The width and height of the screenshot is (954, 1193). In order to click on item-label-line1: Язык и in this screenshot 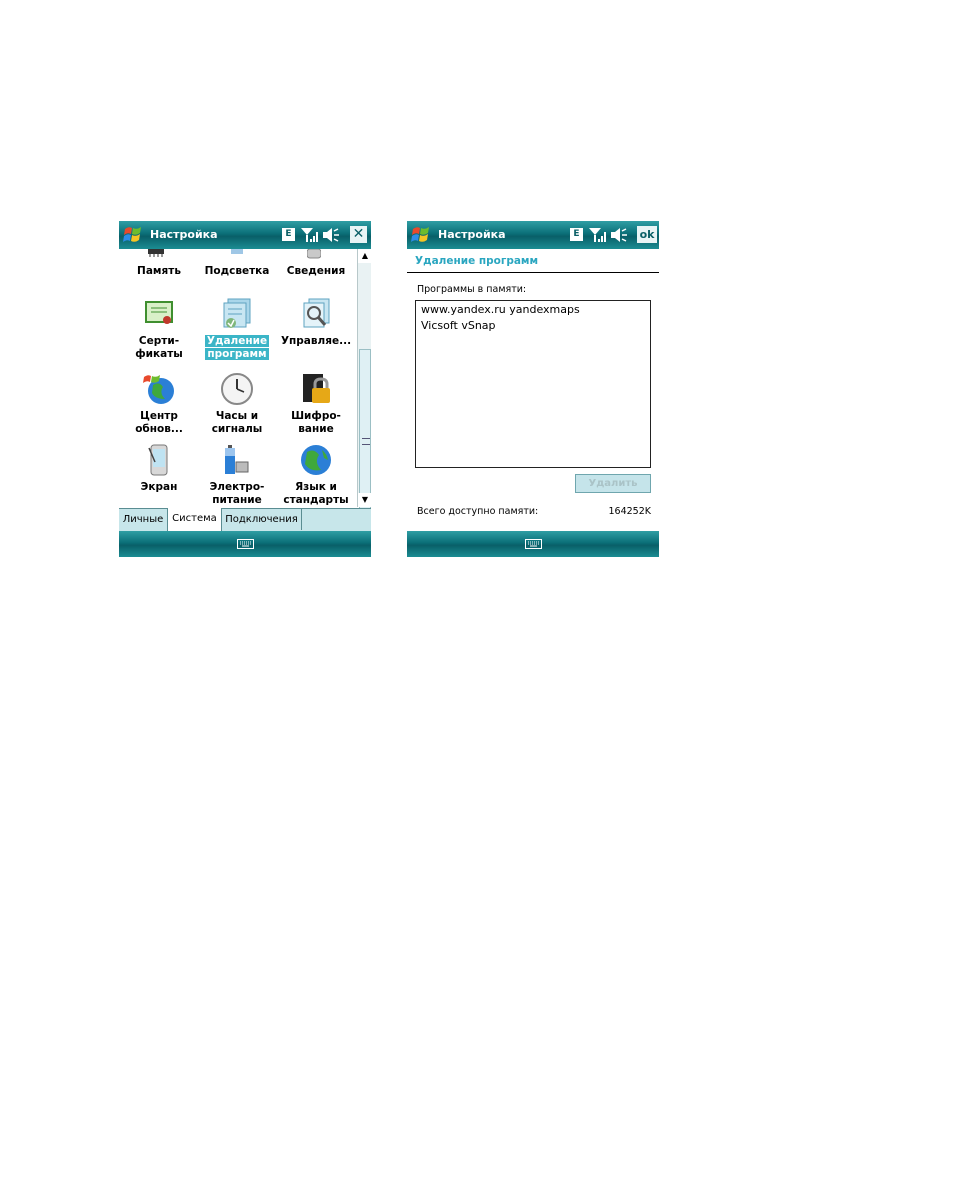, I will do `click(316, 487)`.